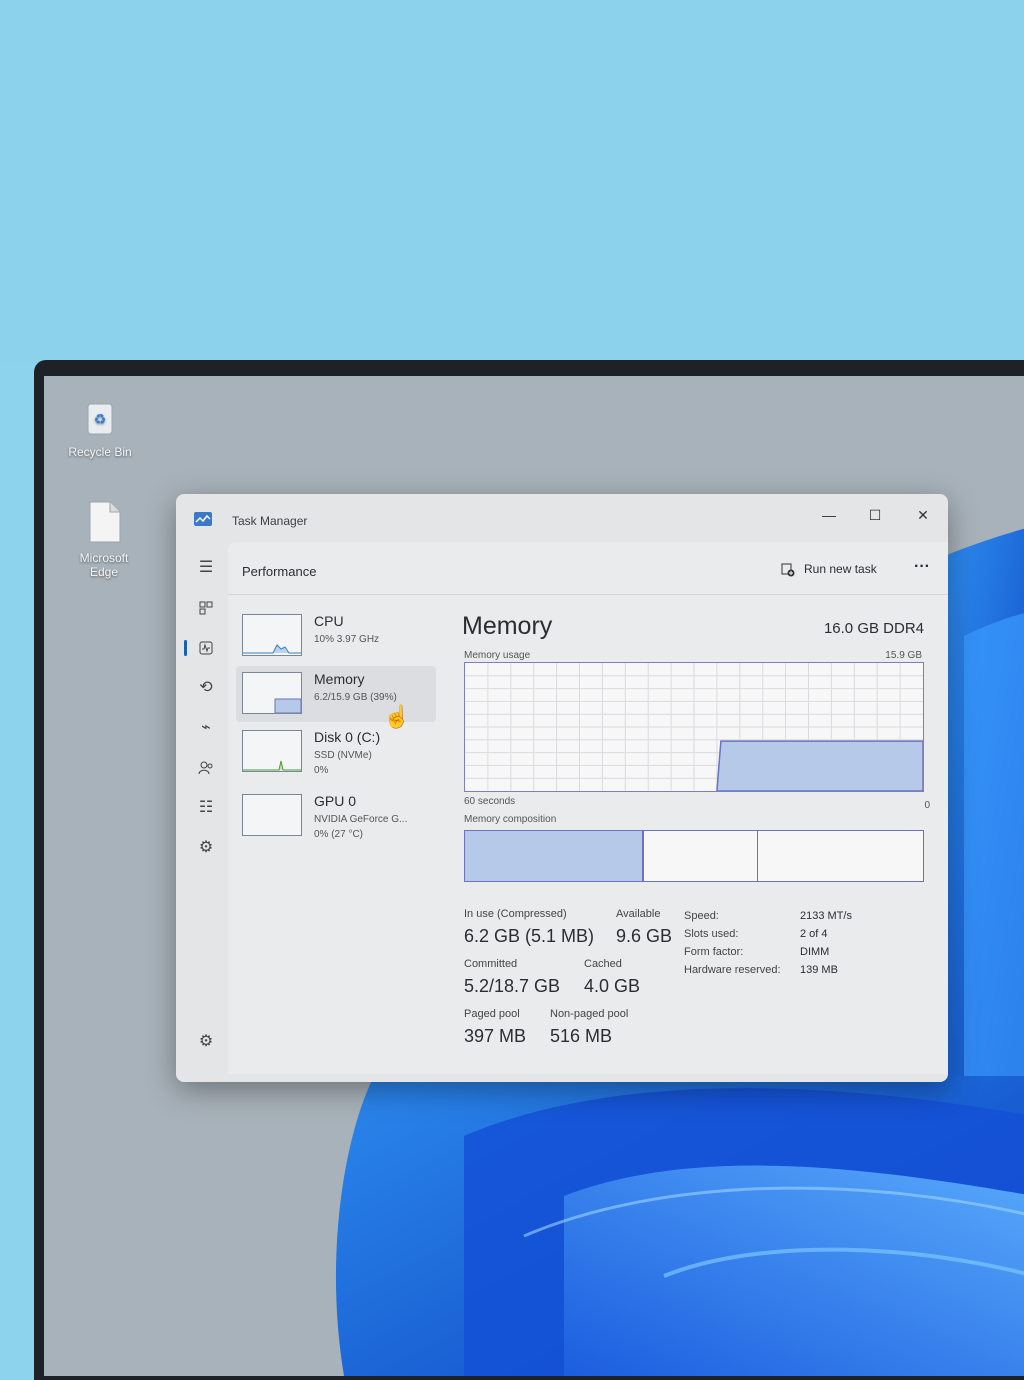 This screenshot has width=1024, height=1380. What do you see at coordinates (104, 523) in the screenshot?
I see `file-icon` at bounding box center [104, 523].